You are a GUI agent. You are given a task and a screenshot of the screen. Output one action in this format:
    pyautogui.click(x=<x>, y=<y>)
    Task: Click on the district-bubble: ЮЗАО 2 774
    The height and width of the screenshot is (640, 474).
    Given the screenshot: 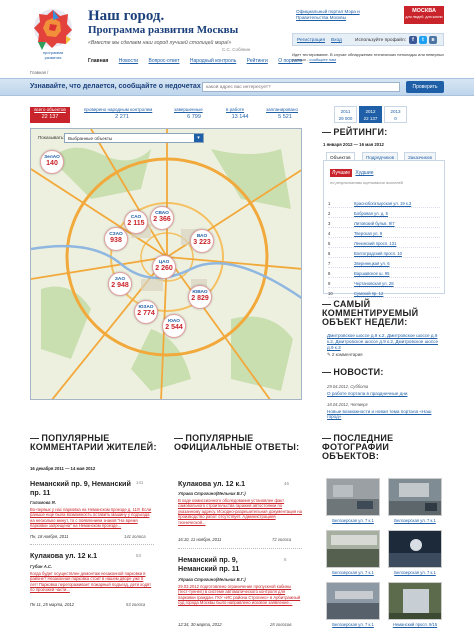 What is the action you would take?
    pyautogui.click(x=146, y=312)
    